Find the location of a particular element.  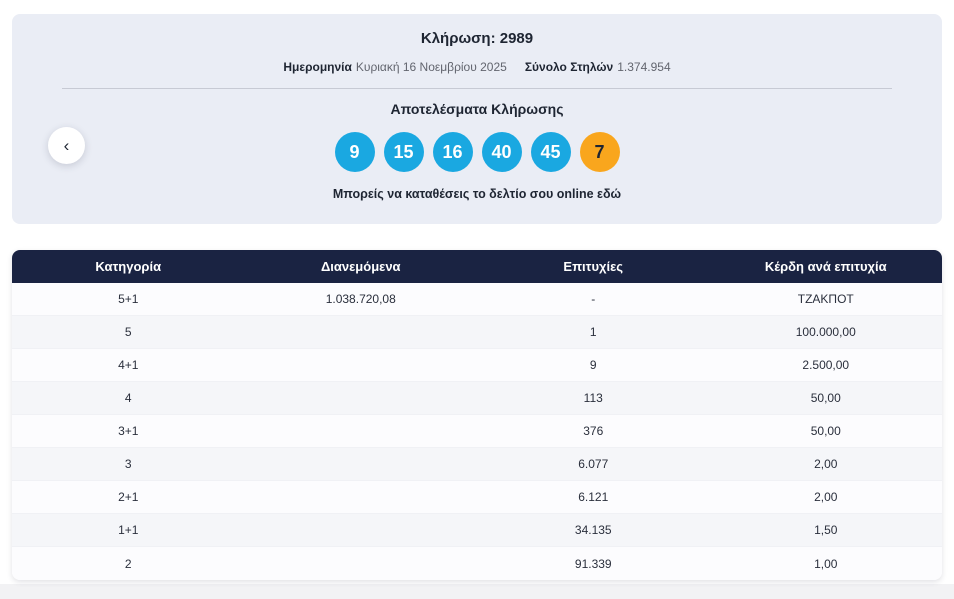

table-cell: 6.121 is located at coordinates (593, 497).